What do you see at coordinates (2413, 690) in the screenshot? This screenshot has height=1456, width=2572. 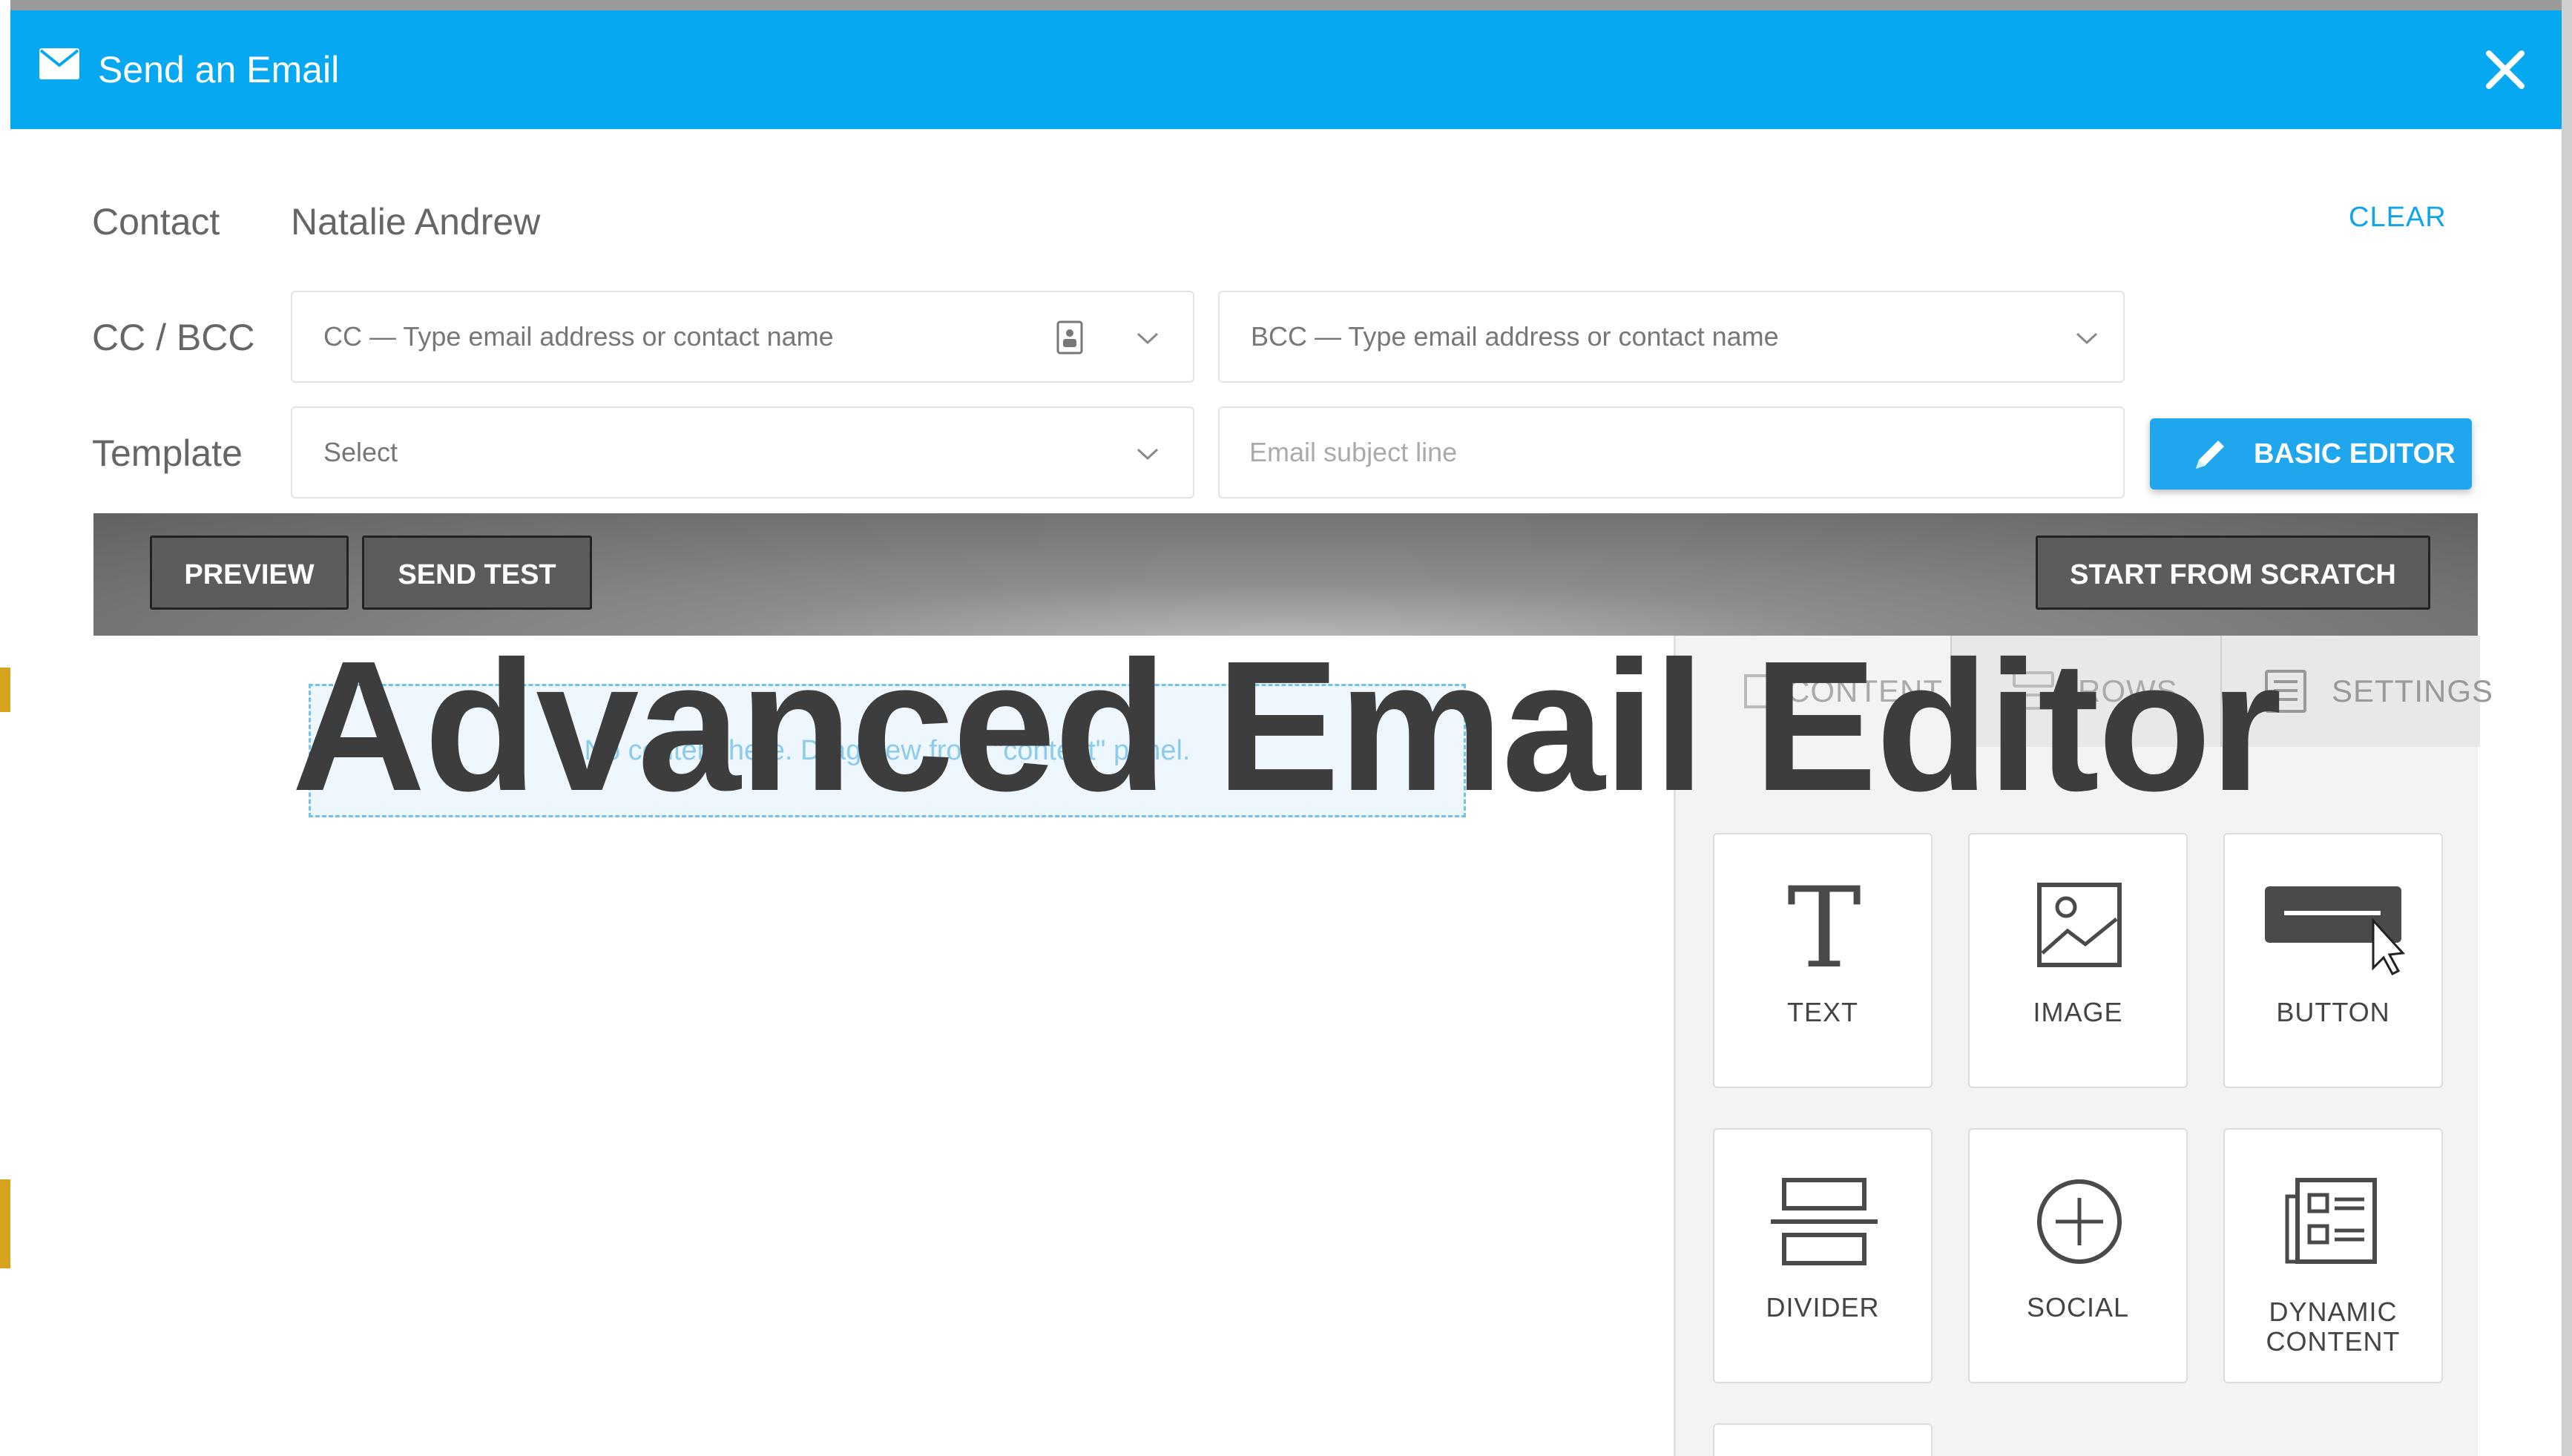 I see `tab-settings-label: SETTINGS` at bounding box center [2413, 690].